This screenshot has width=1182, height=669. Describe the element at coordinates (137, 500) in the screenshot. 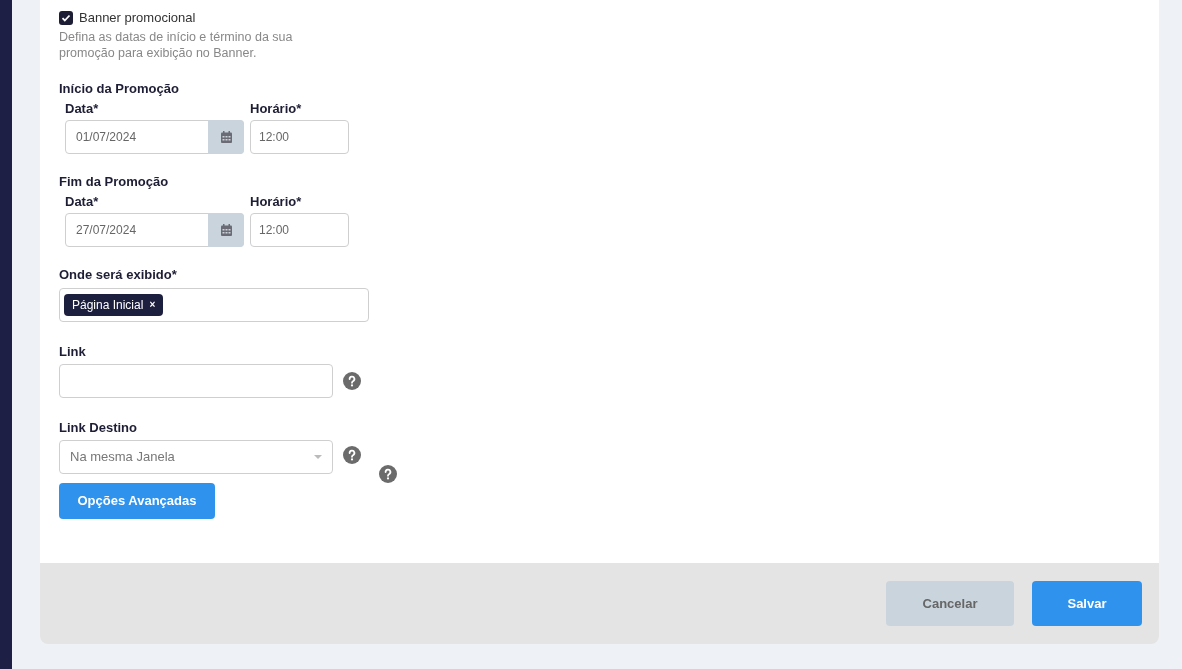

I see `advanced-options-button: Opções Avançadas` at that location.